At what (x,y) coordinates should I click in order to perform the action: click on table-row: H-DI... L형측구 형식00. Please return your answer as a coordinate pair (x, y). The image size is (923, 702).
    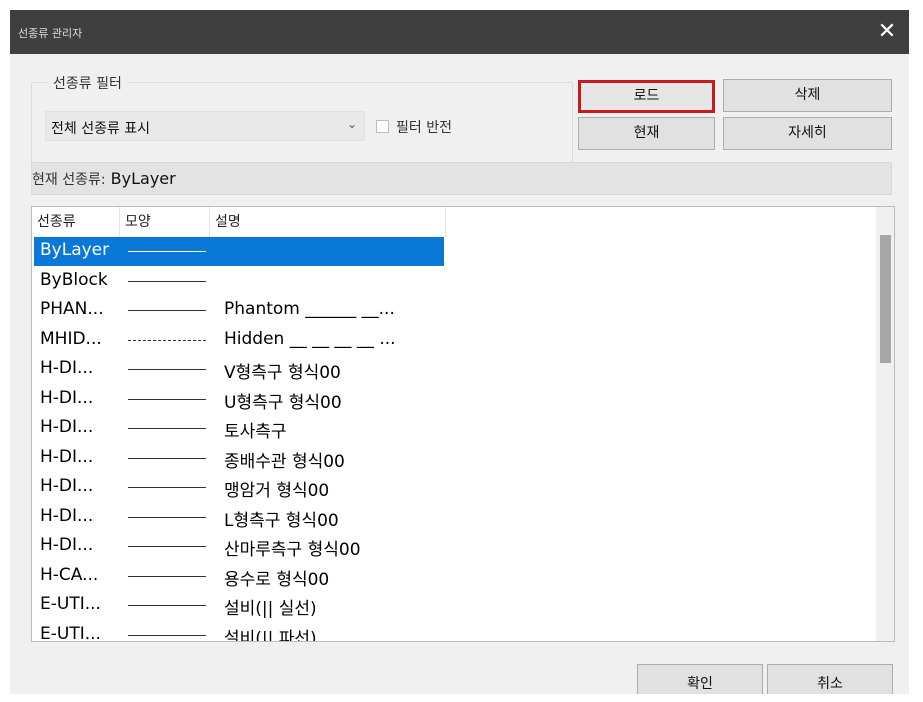
    Looking at the image, I should click on (239, 517).